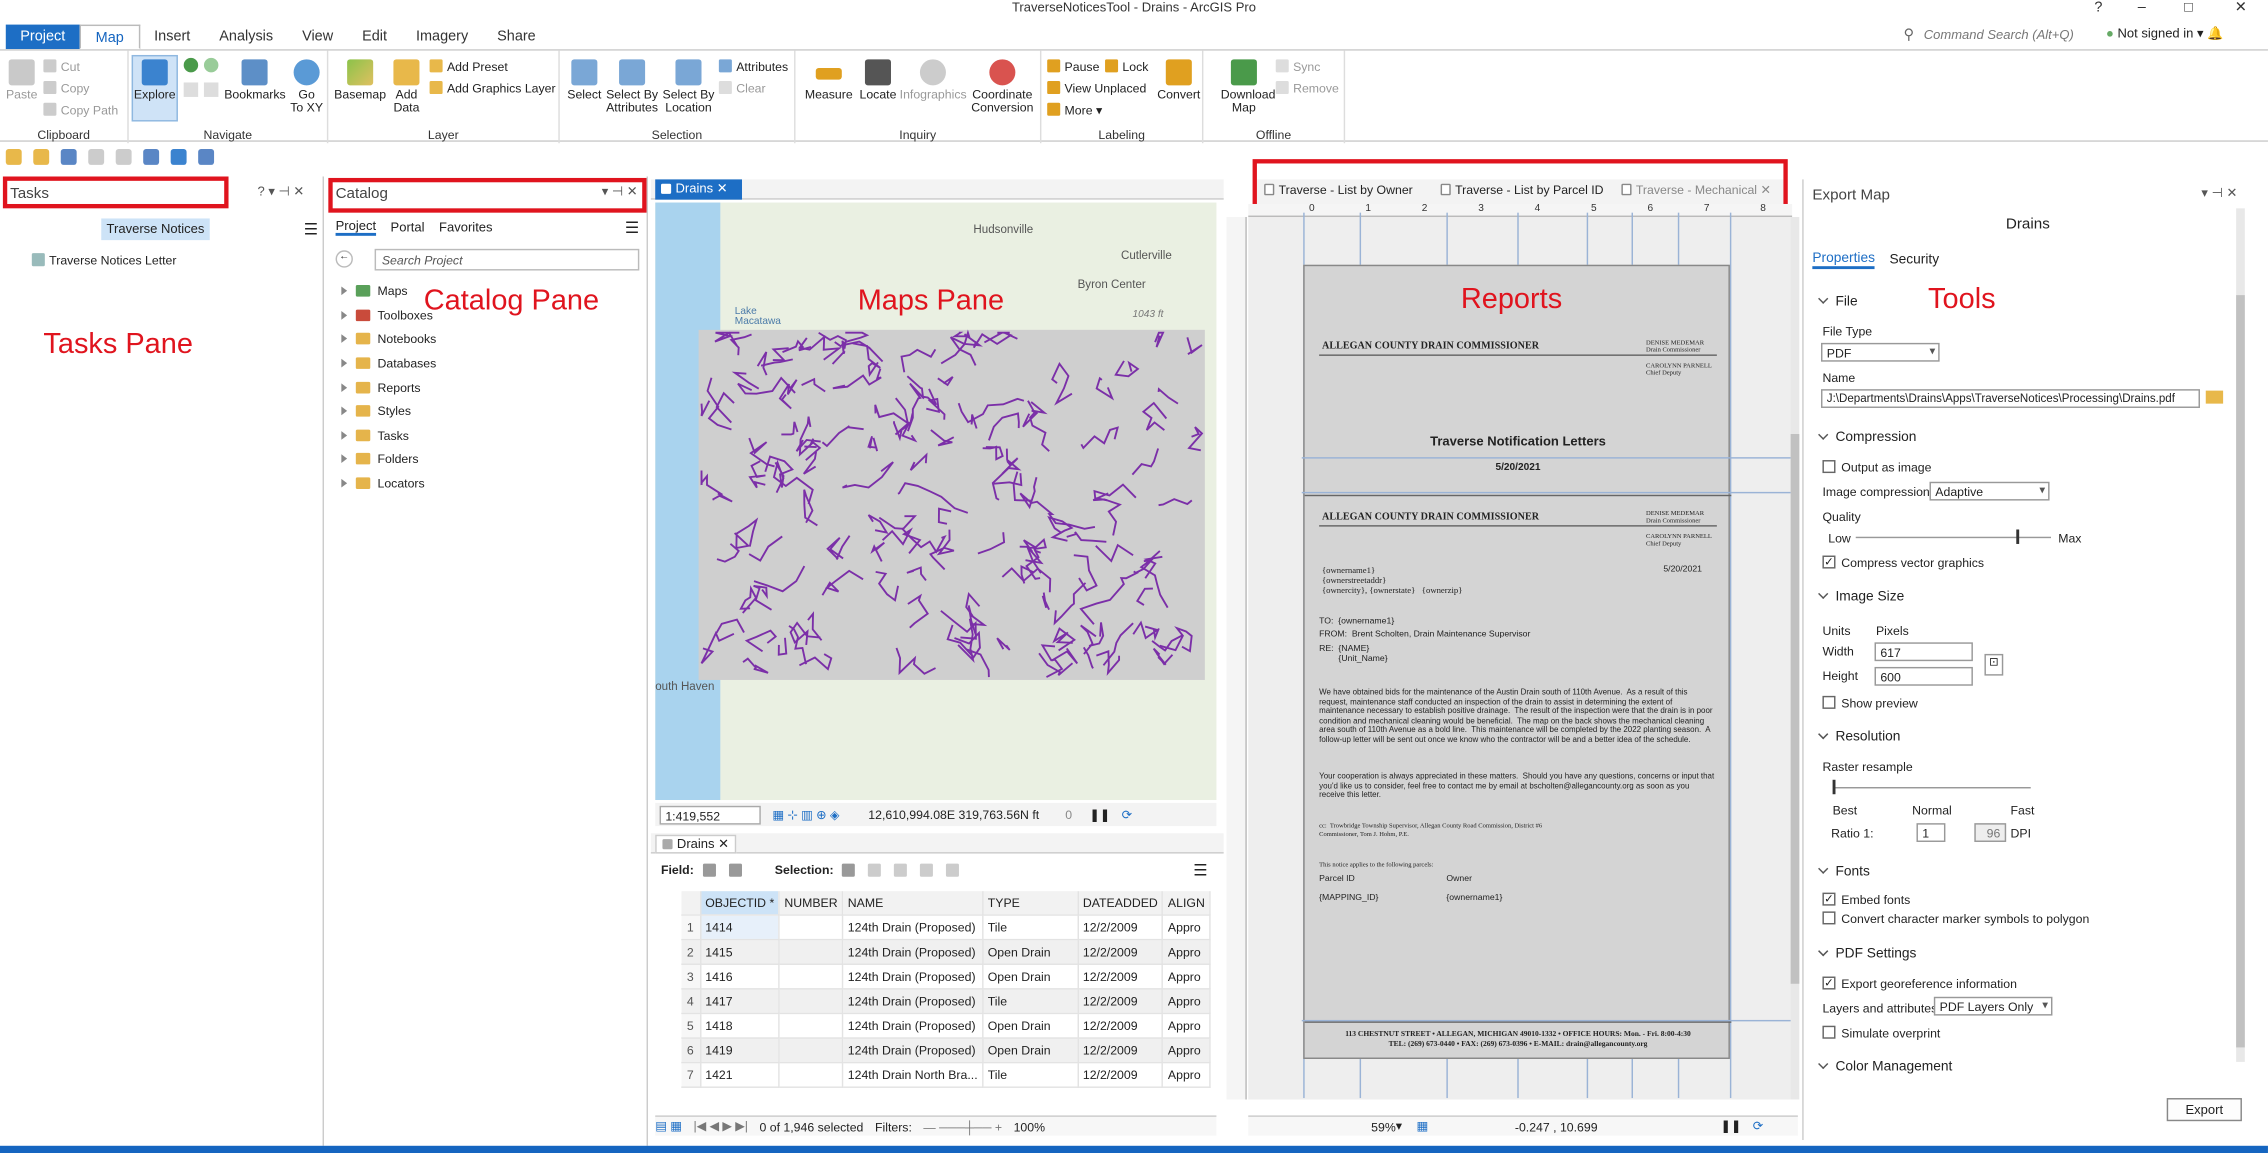  What do you see at coordinates (380, 458) in the screenshot?
I see `catalog-item-folders: Folders` at bounding box center [380, 458].